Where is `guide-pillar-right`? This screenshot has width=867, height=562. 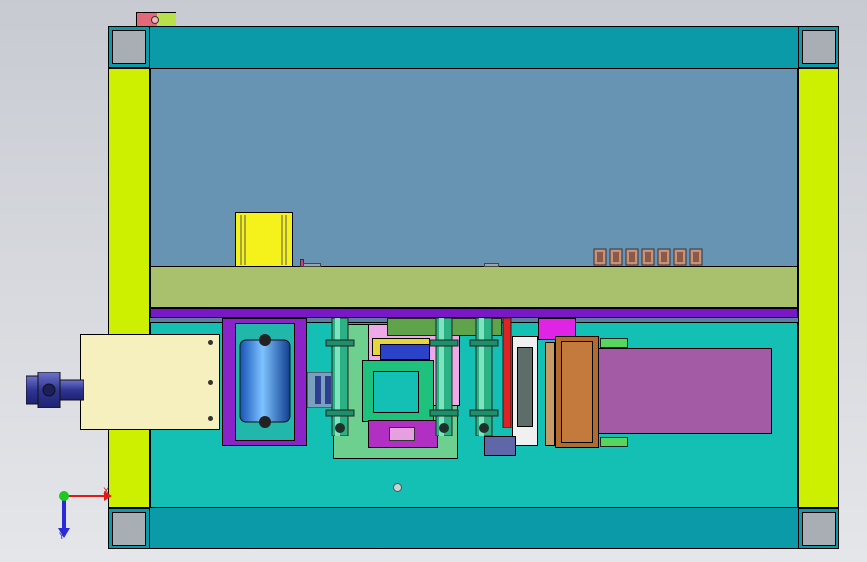 guide-pillar-right is located at coordinates (484, 377).